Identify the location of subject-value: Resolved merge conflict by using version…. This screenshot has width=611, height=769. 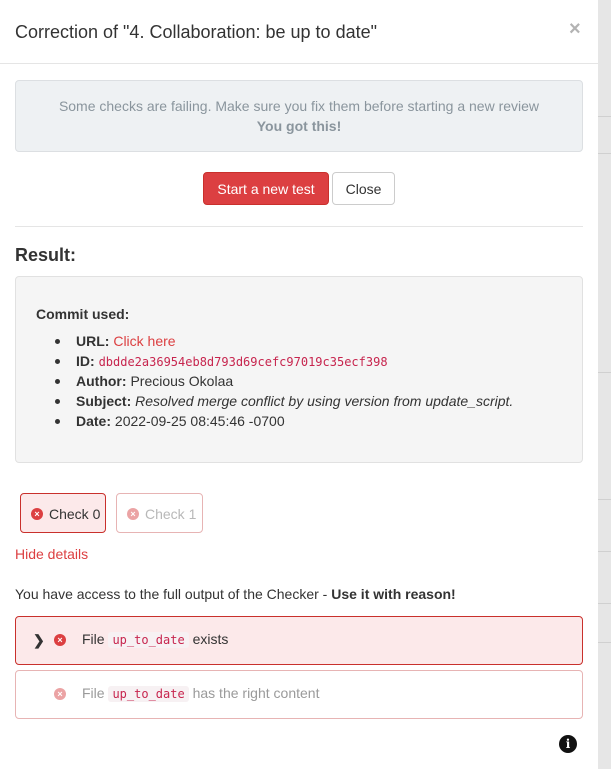
(324, 401).